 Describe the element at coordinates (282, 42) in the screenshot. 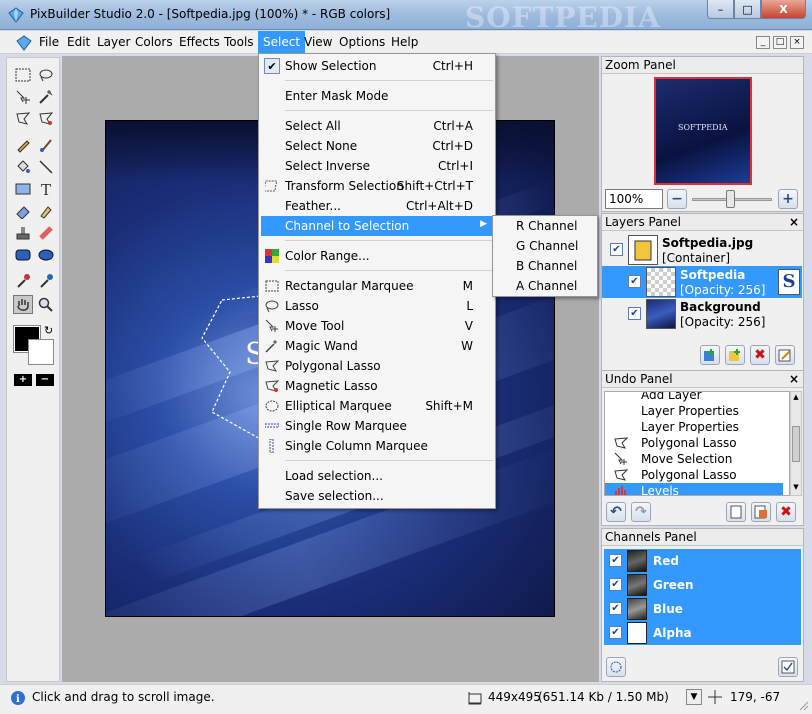

I see `menu-select: Select` at that location.